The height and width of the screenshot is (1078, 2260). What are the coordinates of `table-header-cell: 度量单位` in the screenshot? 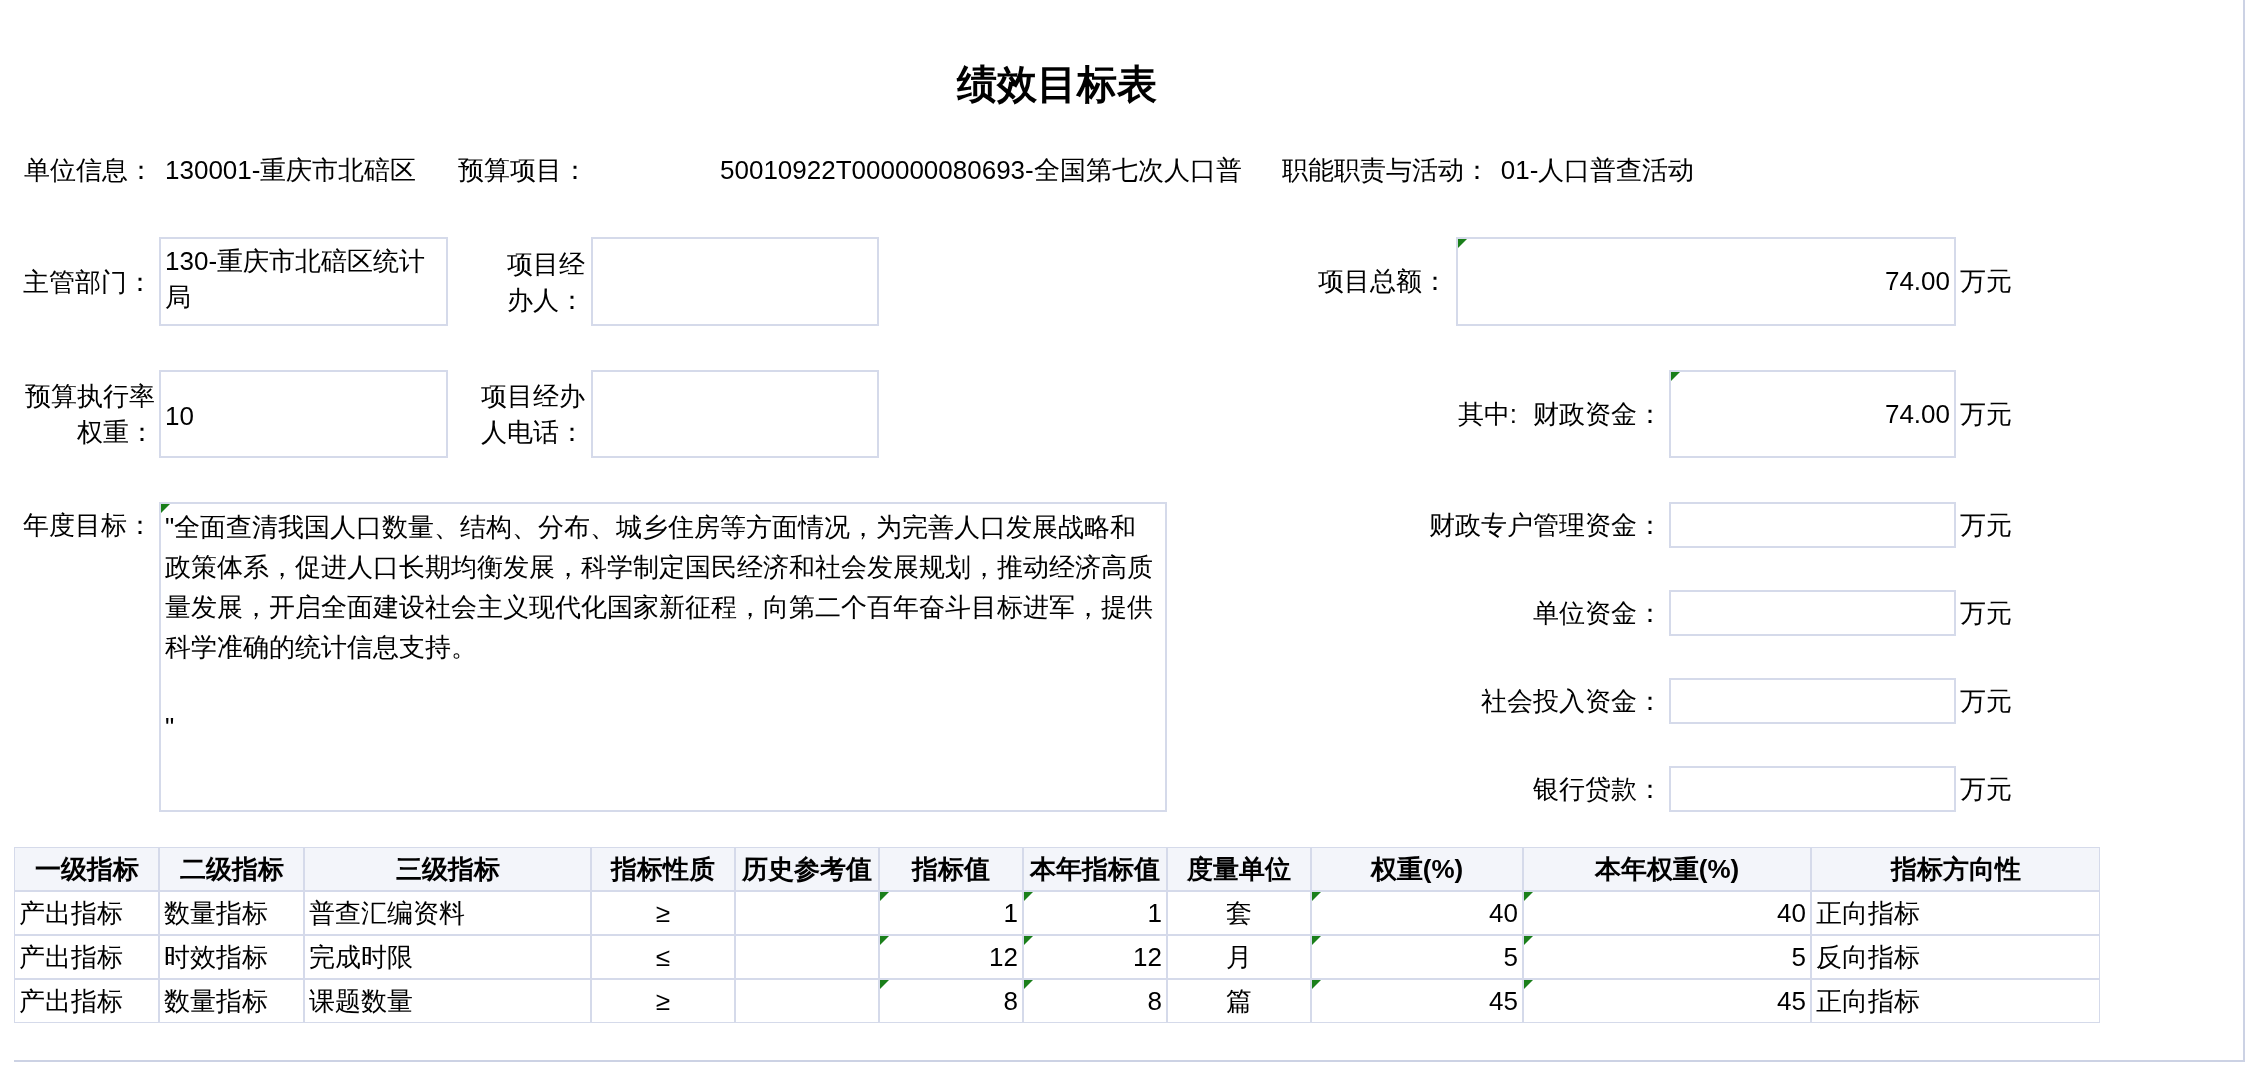 It's located at (1239, 869).